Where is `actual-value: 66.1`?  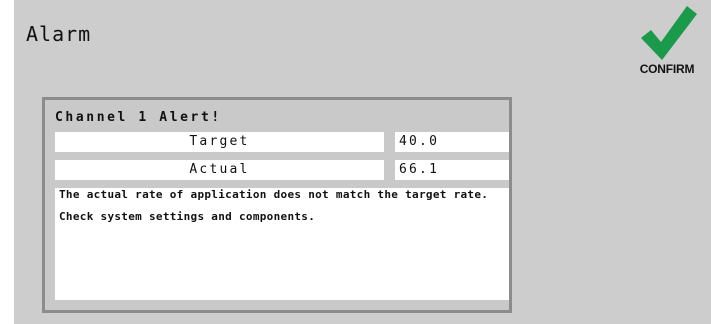 actual-value: 66.1 is located at coordinates (452, 170).